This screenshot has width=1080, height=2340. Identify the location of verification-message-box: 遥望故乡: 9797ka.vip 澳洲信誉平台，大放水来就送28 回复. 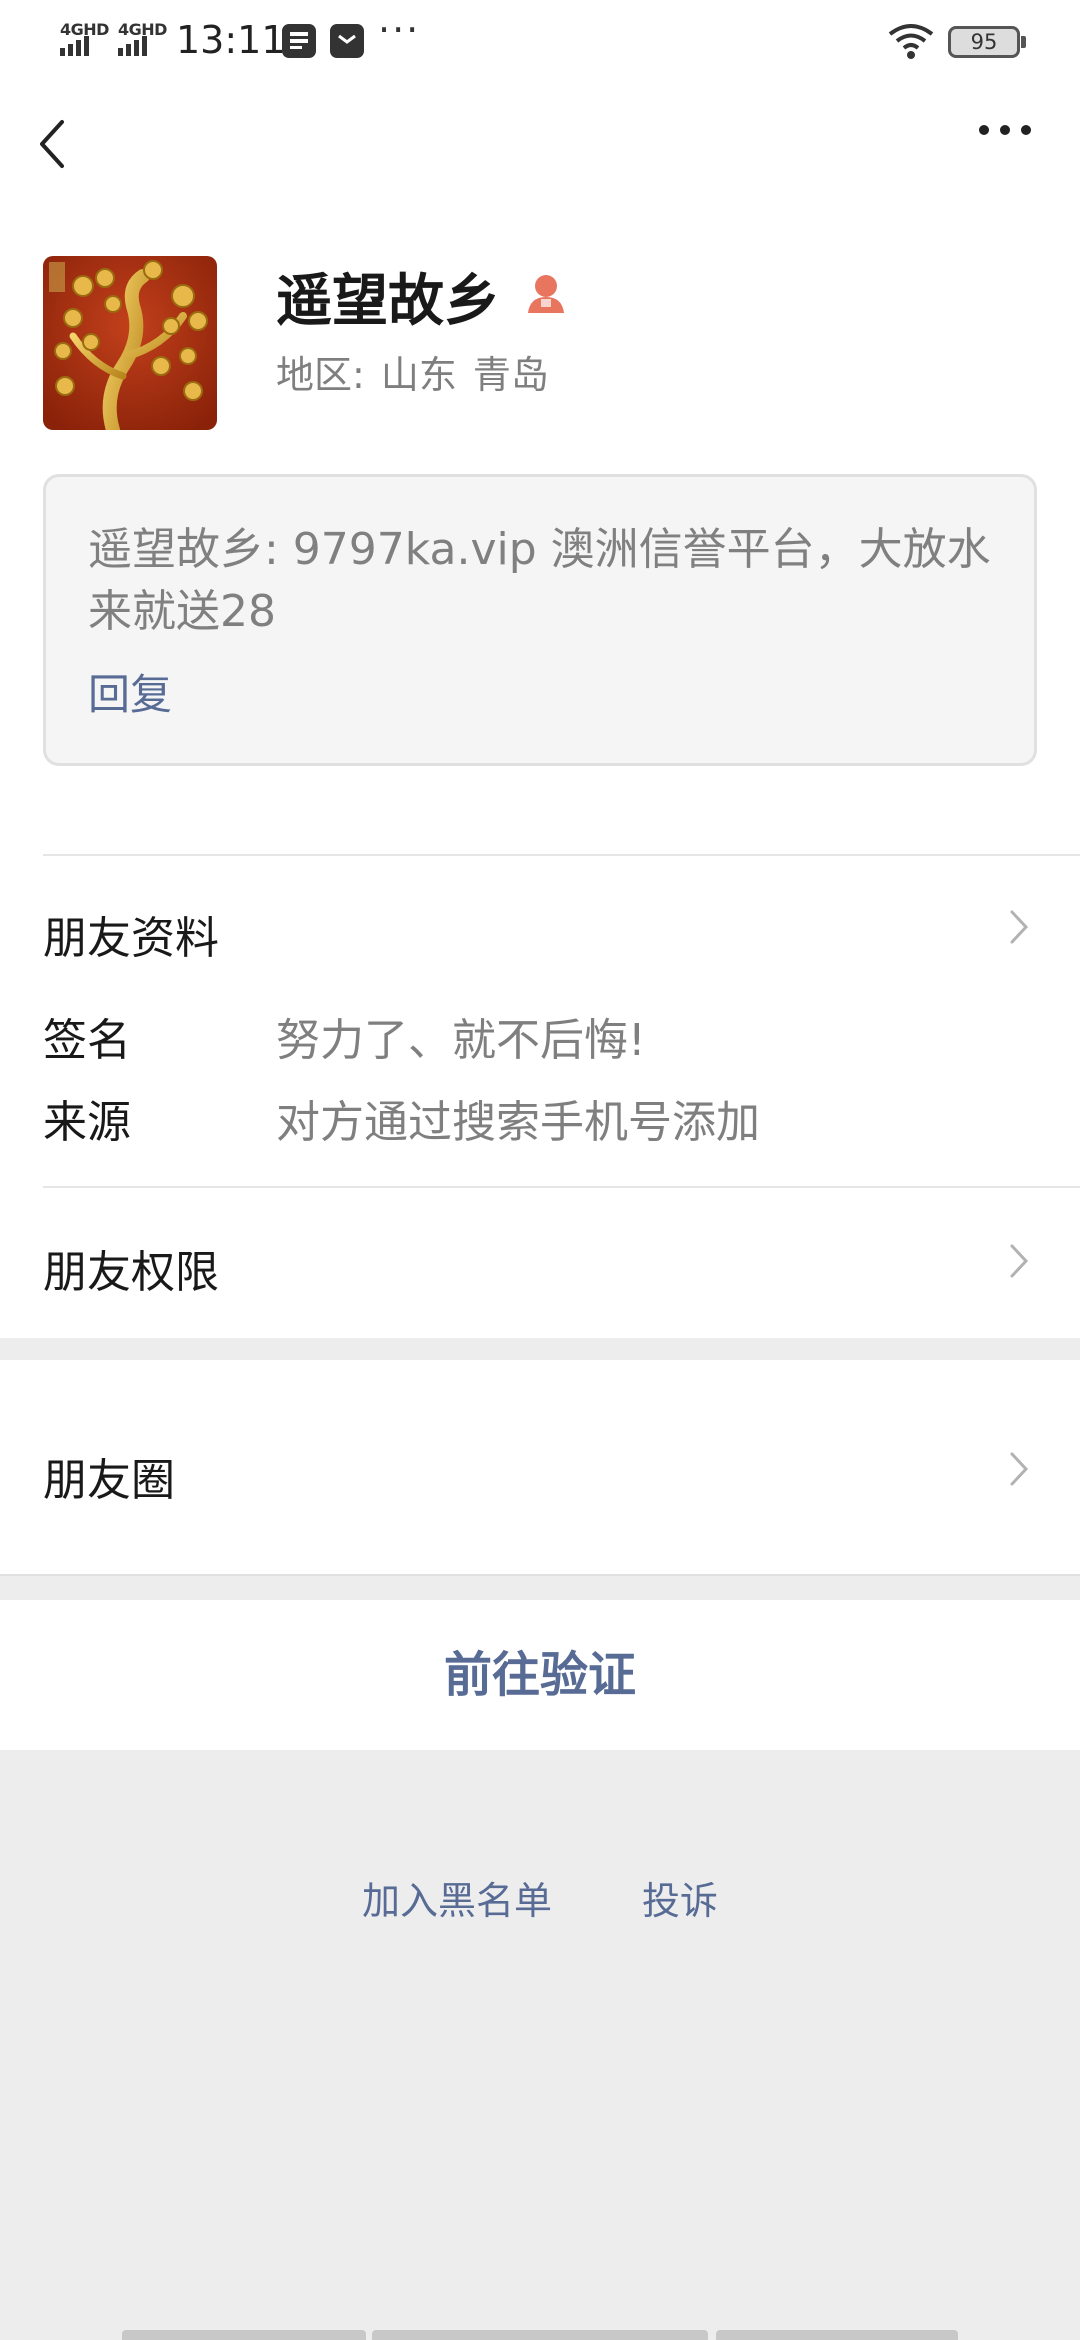
(540, 620).